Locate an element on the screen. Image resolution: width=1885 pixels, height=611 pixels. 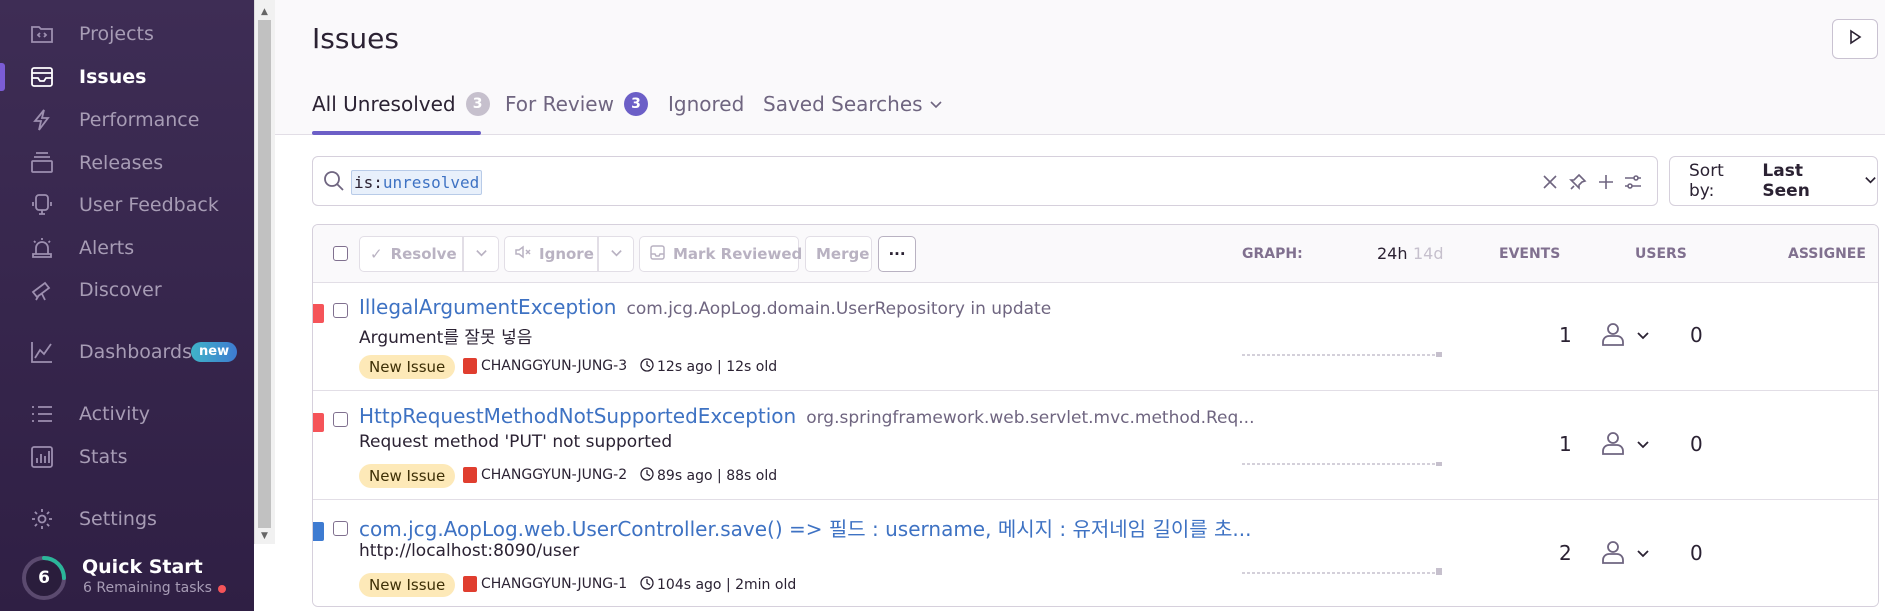
tab-for-review: For Review 3 is located at coordinates (576, 104).